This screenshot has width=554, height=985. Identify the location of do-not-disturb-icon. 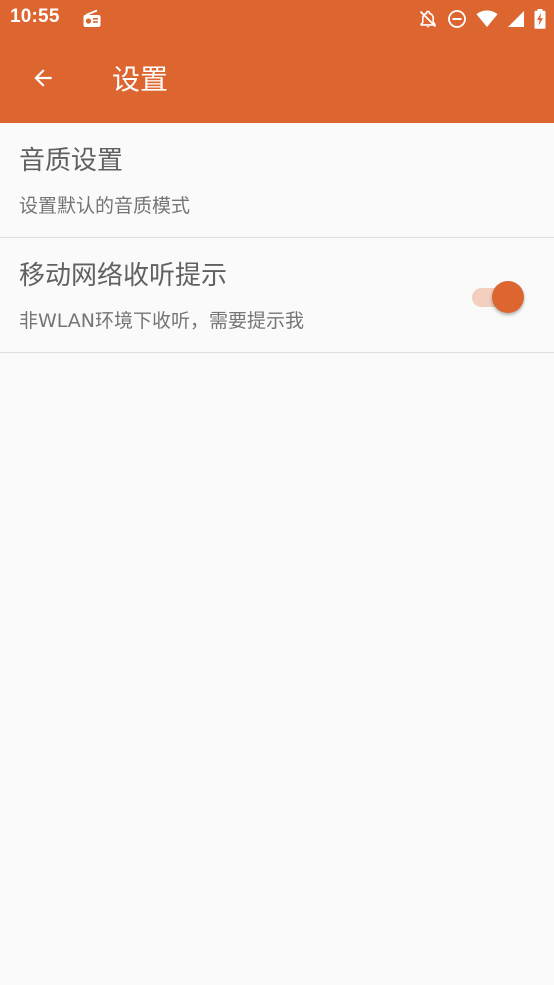
(457, 19).